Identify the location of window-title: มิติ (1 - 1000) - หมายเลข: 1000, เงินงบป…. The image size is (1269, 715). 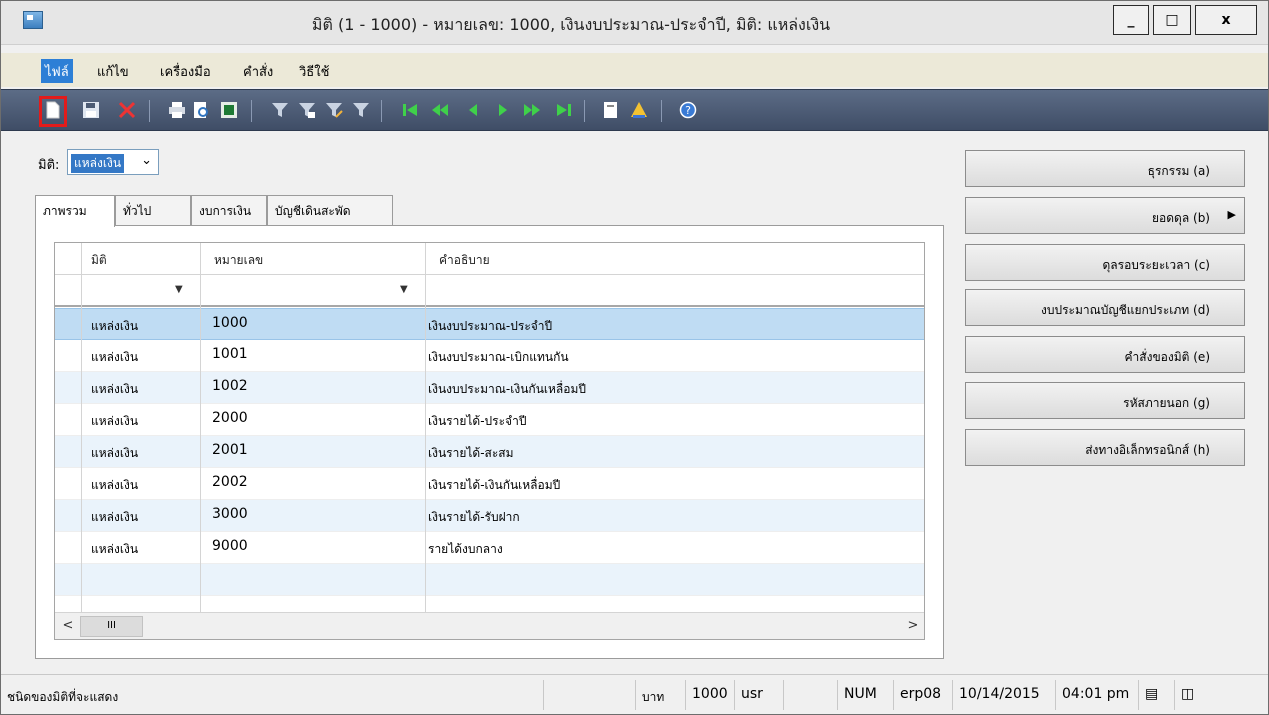
(571, 24).